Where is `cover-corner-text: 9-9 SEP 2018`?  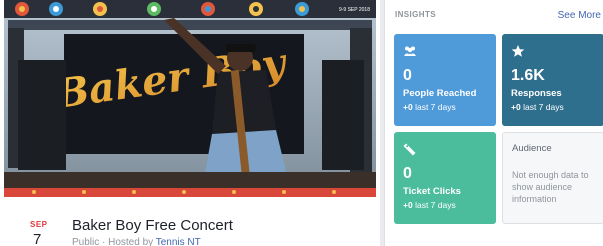
cover-corner-text: 9-9 SEP 2018 is located at coordinates (354, 10).